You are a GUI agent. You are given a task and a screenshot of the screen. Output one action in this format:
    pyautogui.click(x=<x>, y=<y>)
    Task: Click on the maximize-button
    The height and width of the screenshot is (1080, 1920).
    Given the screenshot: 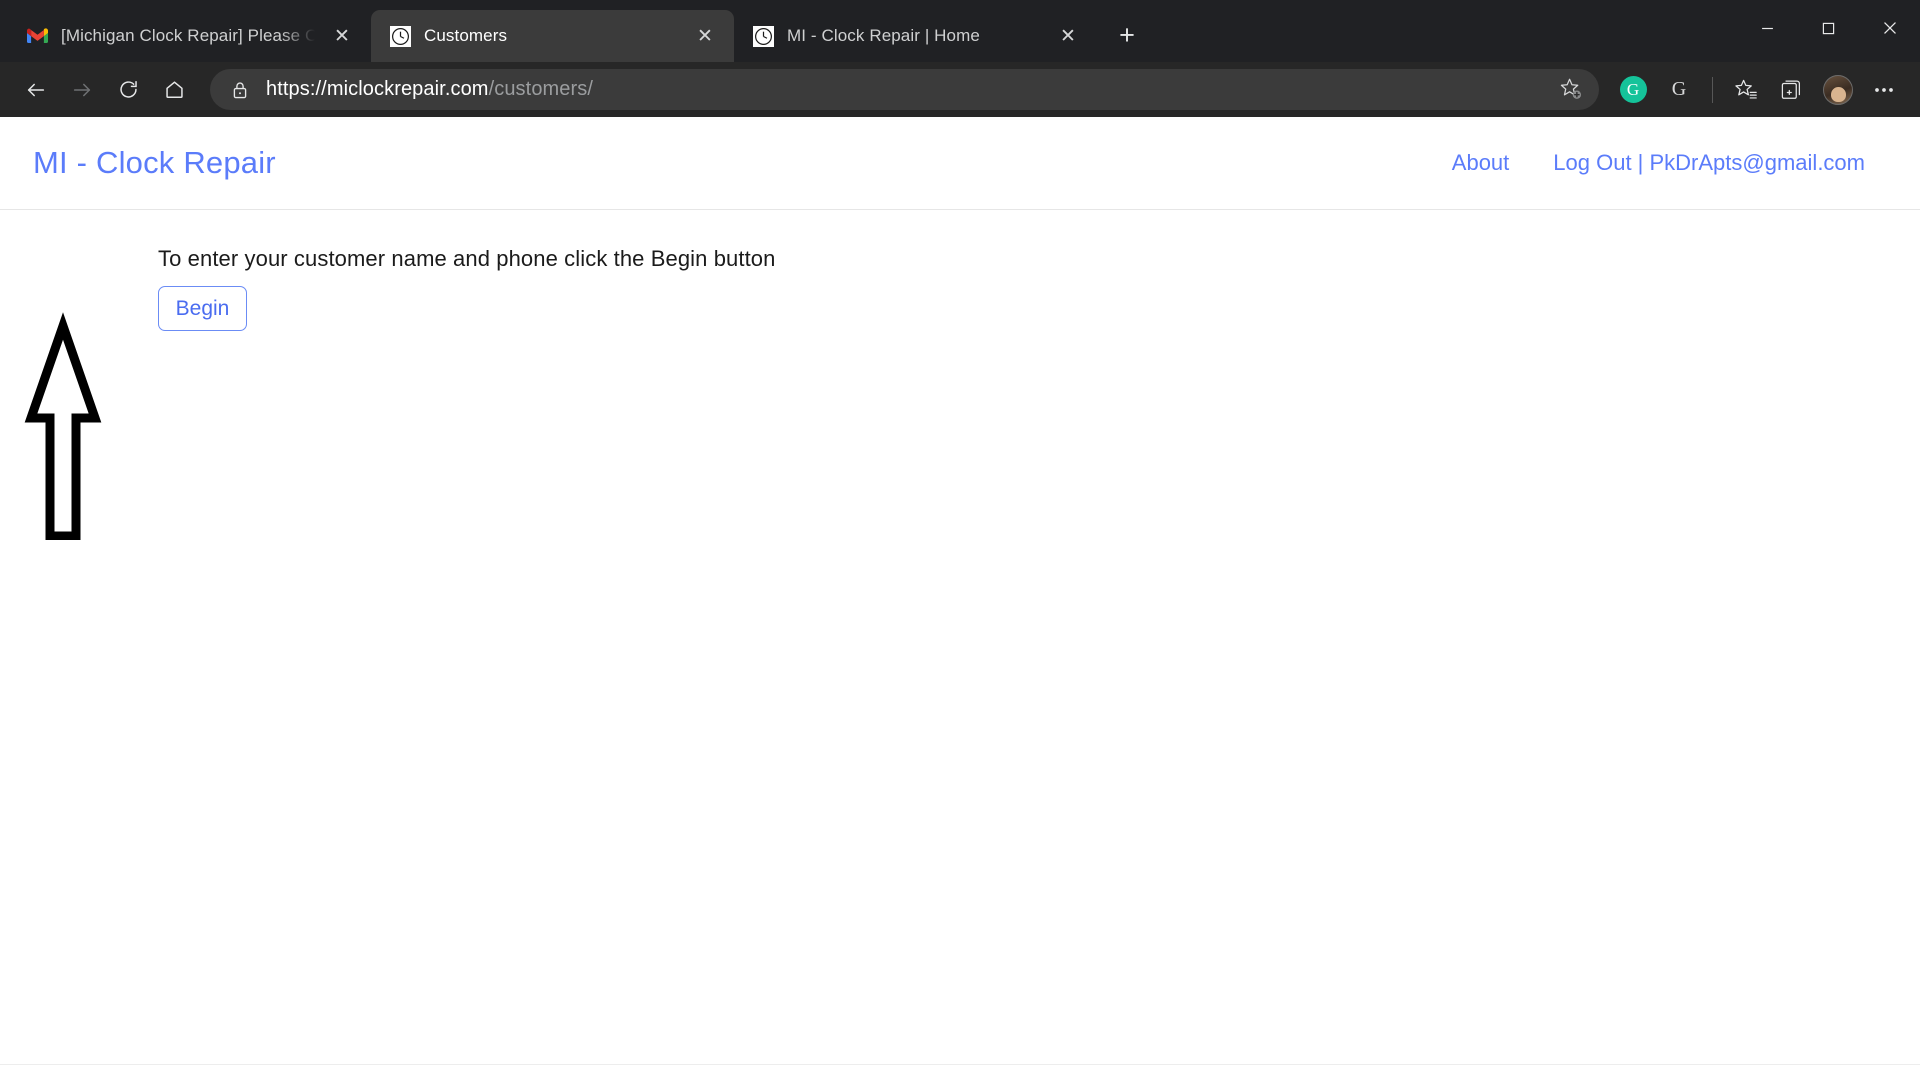 What is the action you would take?
    pyautogui.click(x=1828, y=28)
    